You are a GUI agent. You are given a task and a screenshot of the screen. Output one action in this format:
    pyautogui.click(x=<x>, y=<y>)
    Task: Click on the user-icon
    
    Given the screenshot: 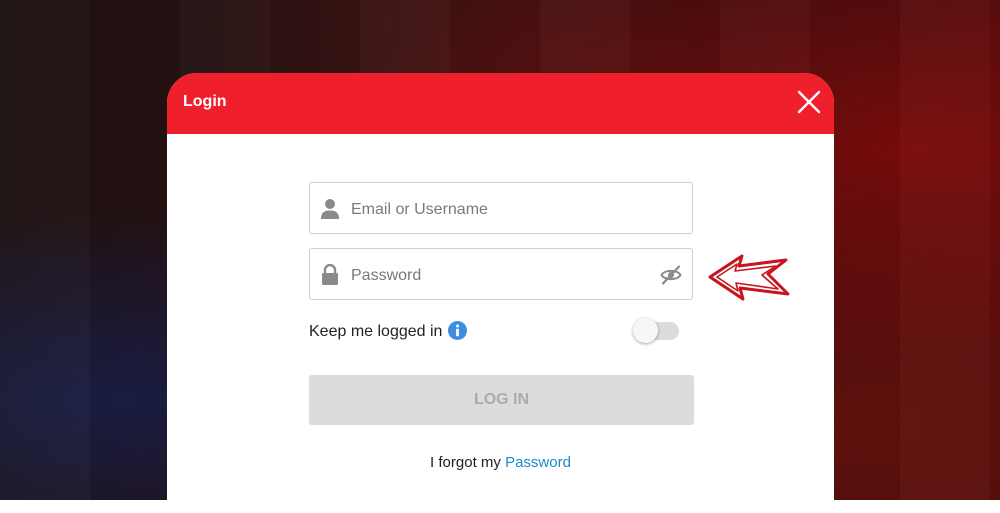 What is the action you would take?
    pyautogui.click(x=330, y=209)
    